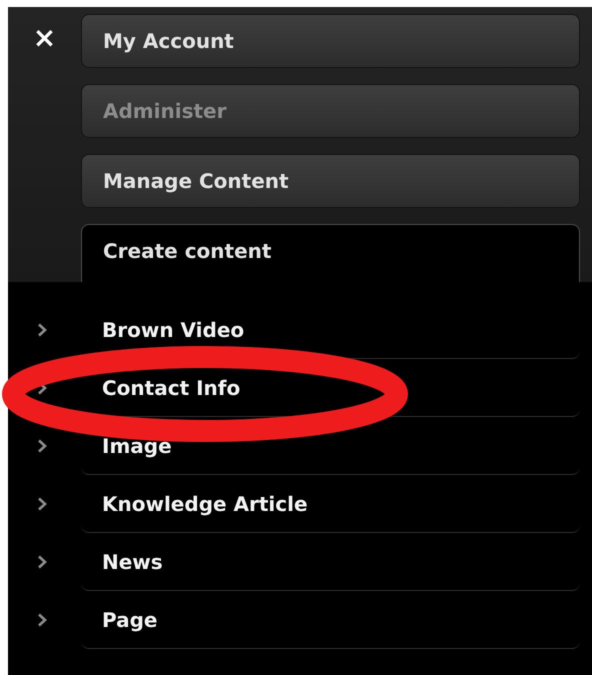 This screenshot has height=675, width=592. What do you see at coordinates (44, 38) in the screenshot?
I see `close-button: ×` at bounding box center [44, 38].